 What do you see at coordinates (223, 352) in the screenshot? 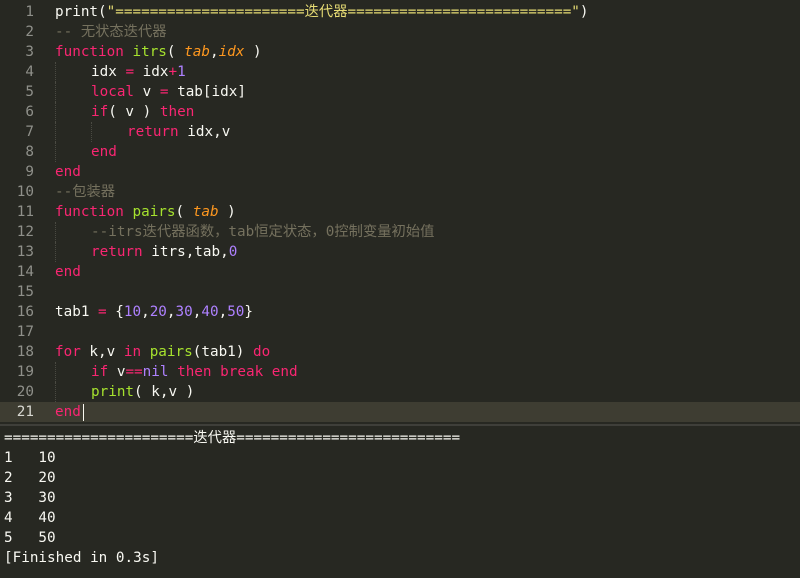
I see `code-token: (tab1)` at bounding box center [223, 352].